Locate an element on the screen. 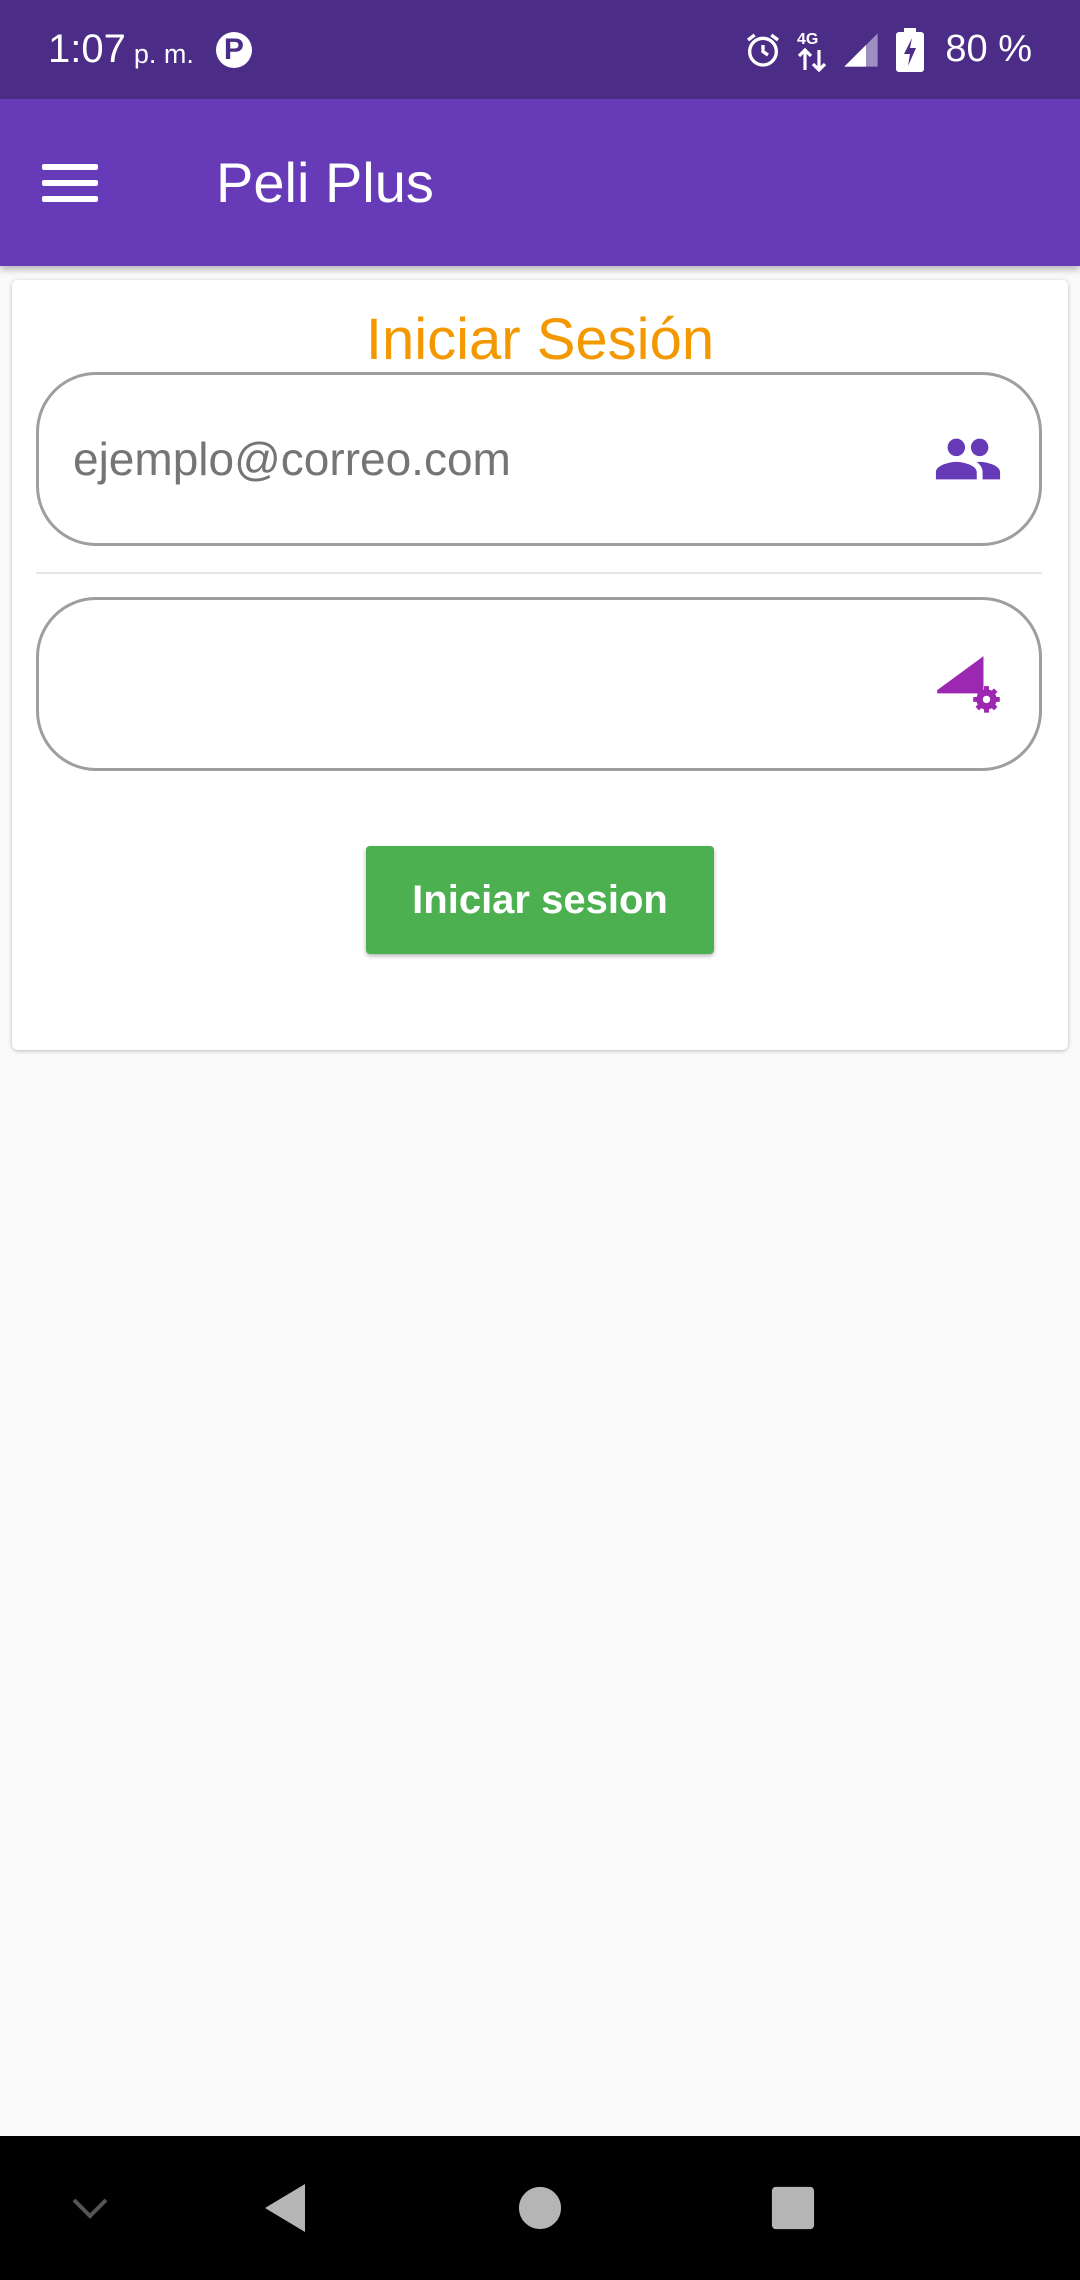  email-field is located at coordinates (539, 459).